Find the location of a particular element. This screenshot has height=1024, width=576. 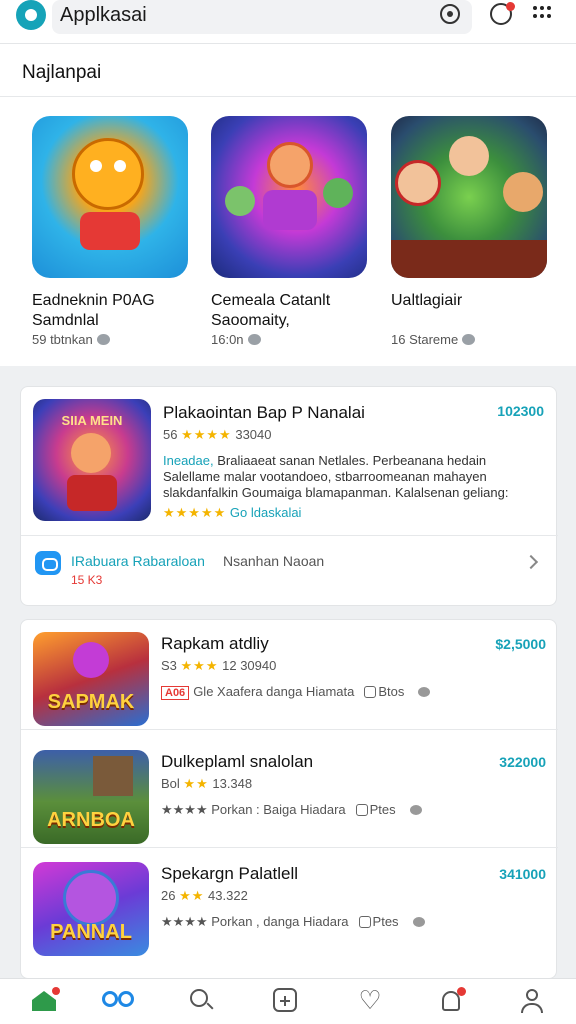

more-options-icon is located at coordinates (546, 19).